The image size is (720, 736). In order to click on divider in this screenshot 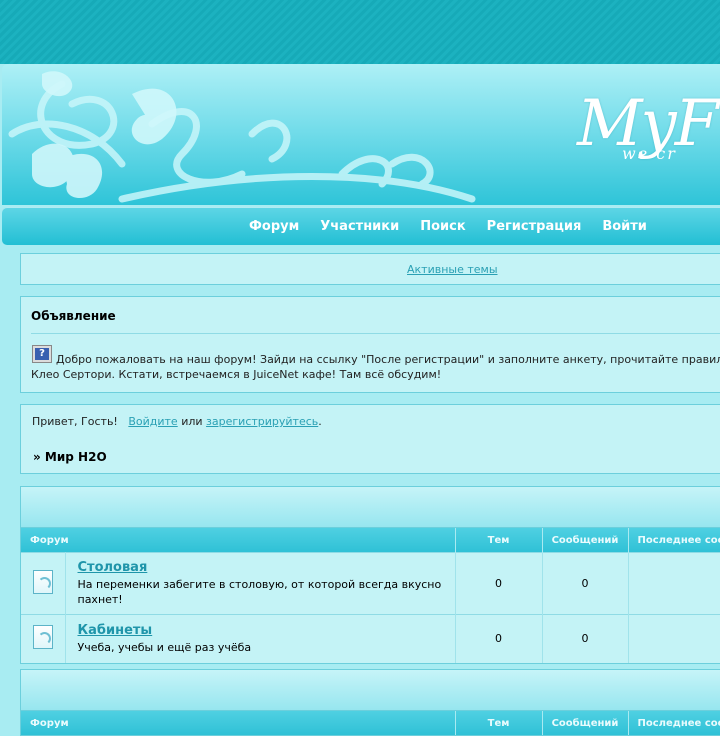, I will do `click(375, 333)`.